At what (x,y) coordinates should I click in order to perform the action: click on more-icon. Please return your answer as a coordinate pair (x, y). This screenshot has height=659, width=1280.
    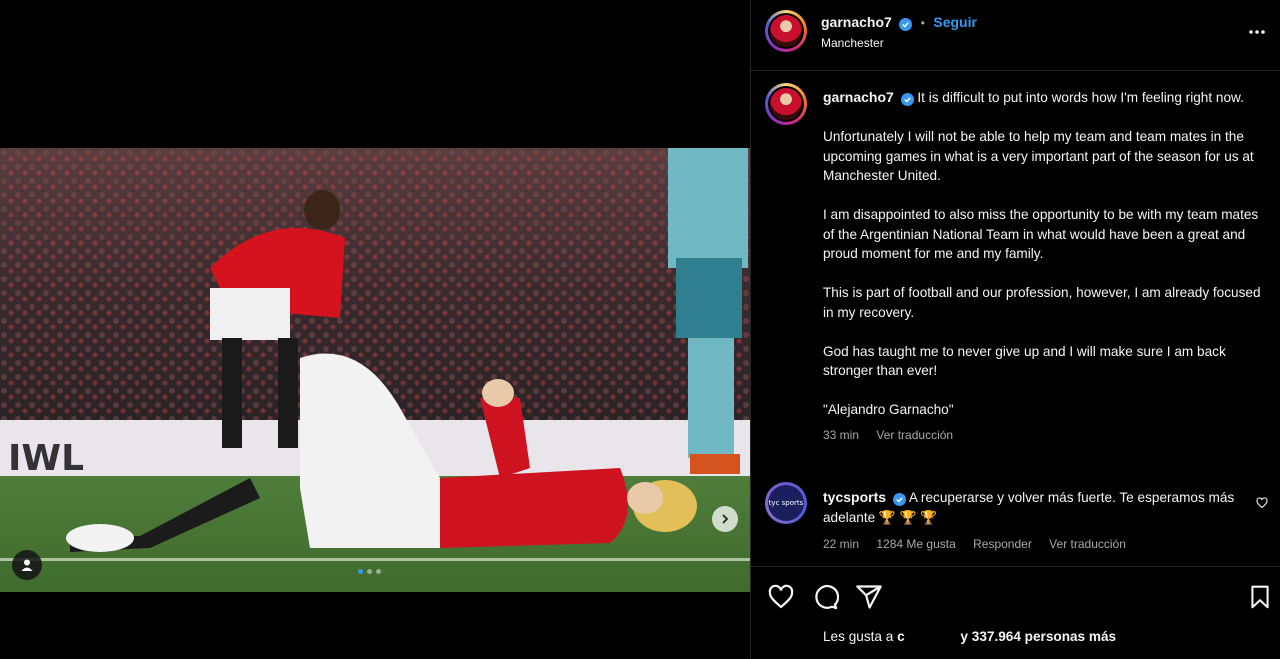
    Looking at the image, I should click on (1257, 32).